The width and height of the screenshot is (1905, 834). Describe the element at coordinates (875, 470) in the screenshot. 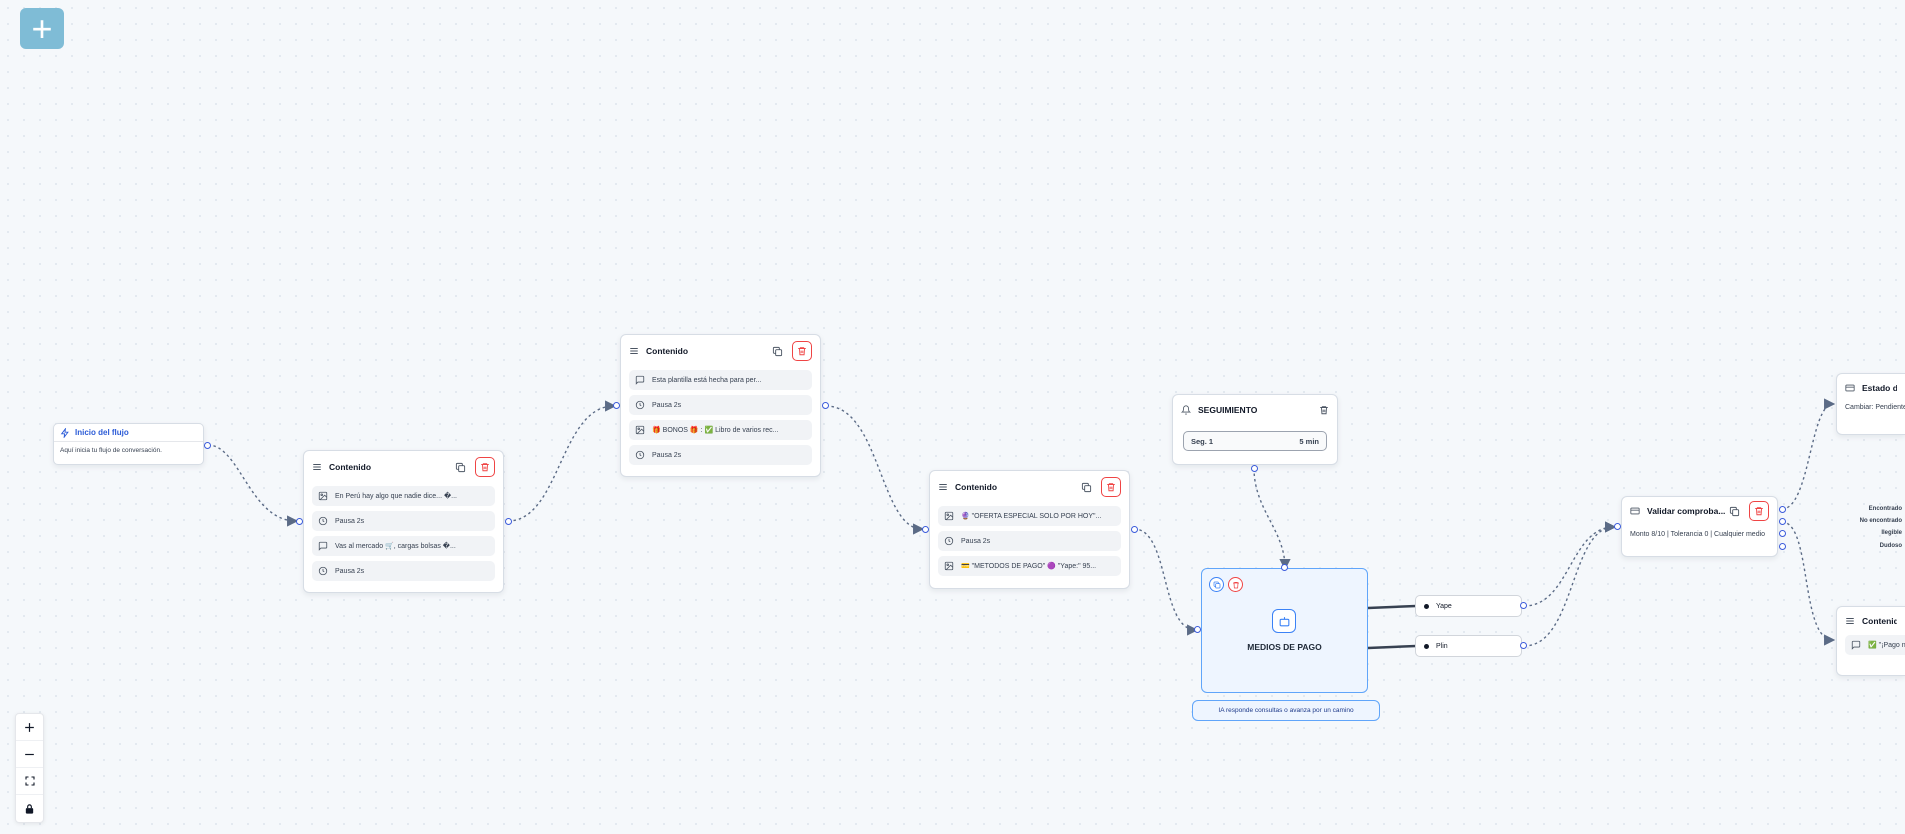

I see `edge-content2-to-content3` at that location.